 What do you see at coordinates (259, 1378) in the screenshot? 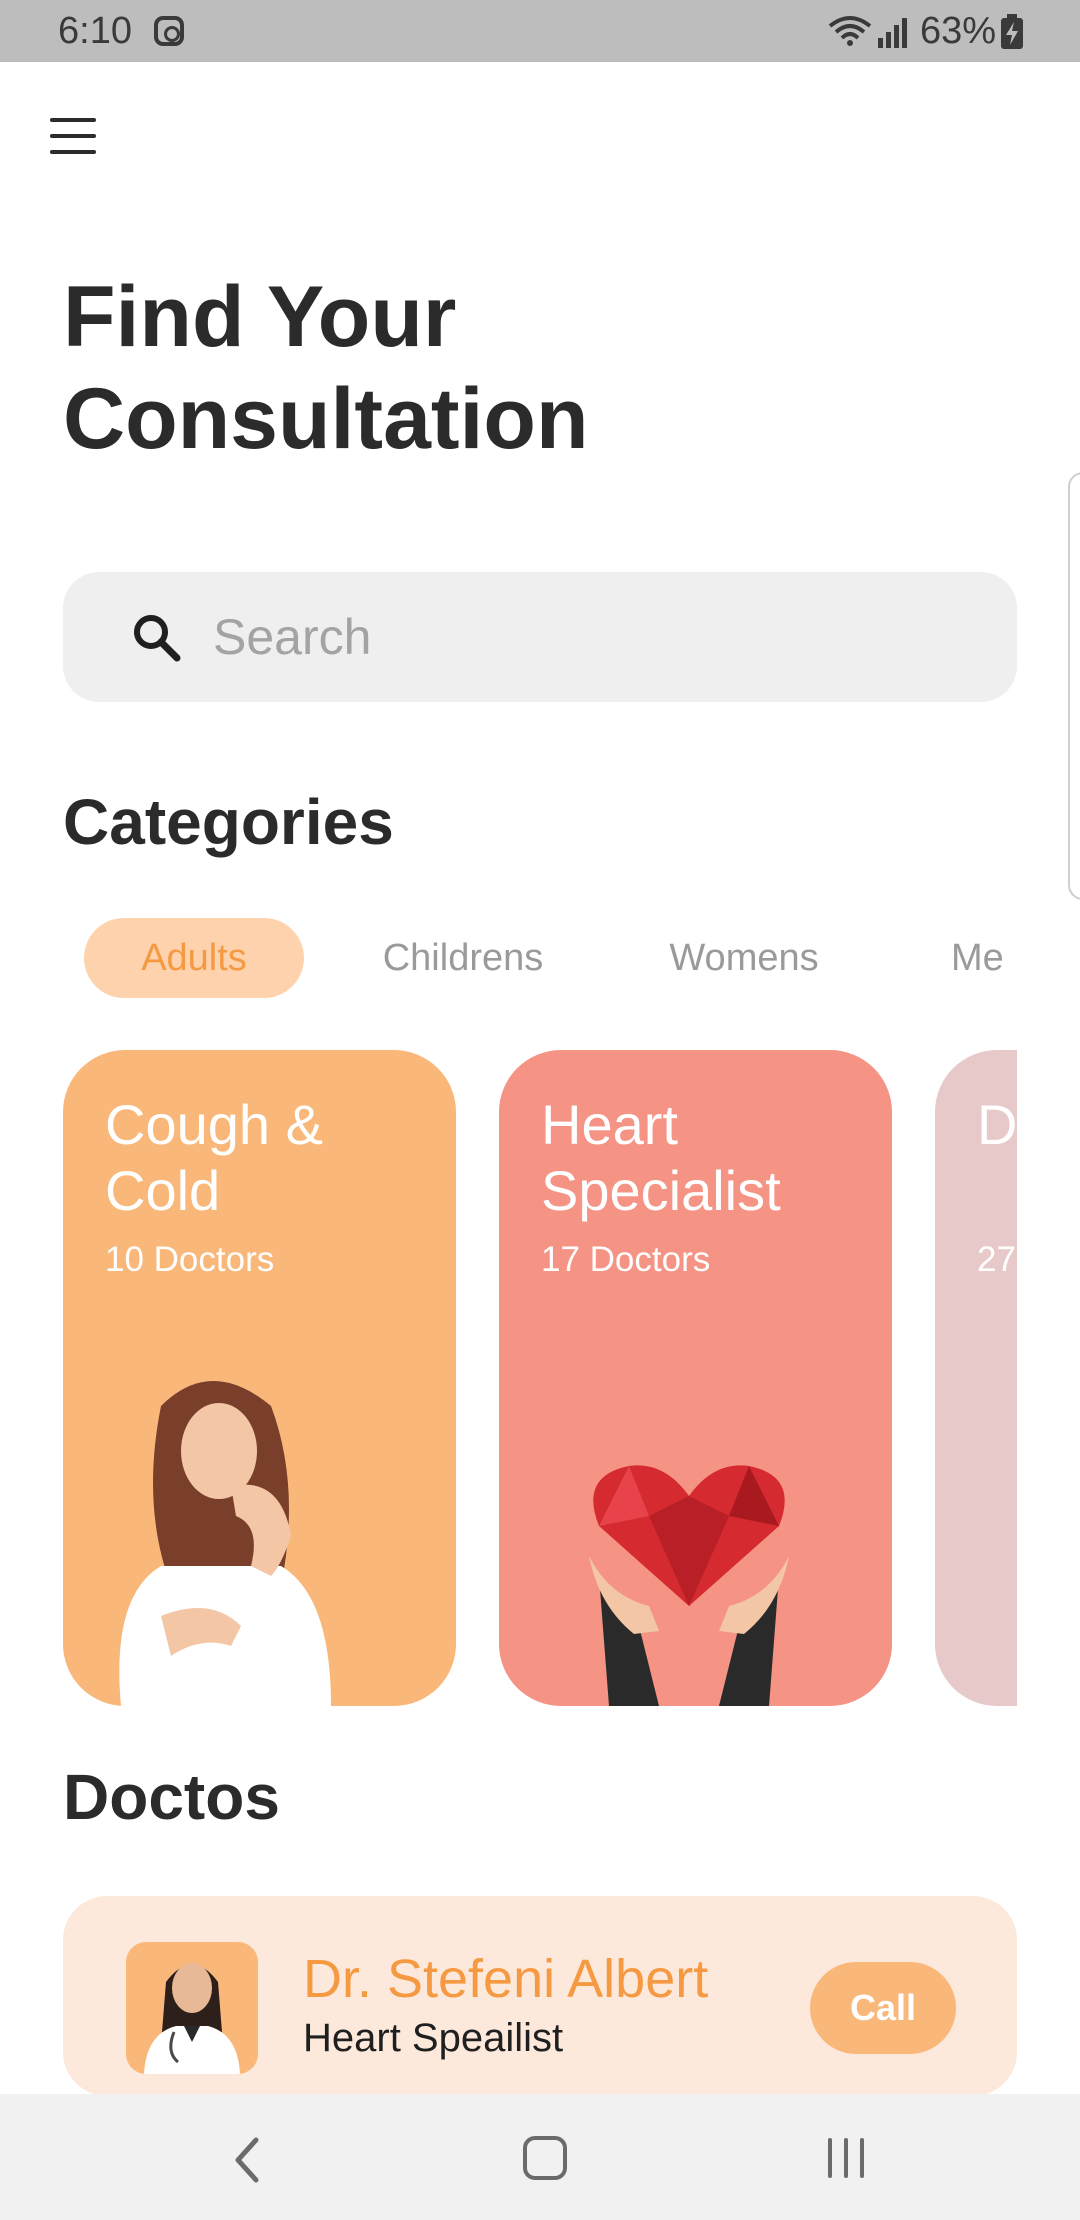
I see `category-card-cough-cold: Cough & Cold 10 Doctors` at bounding box center [259, 1378].